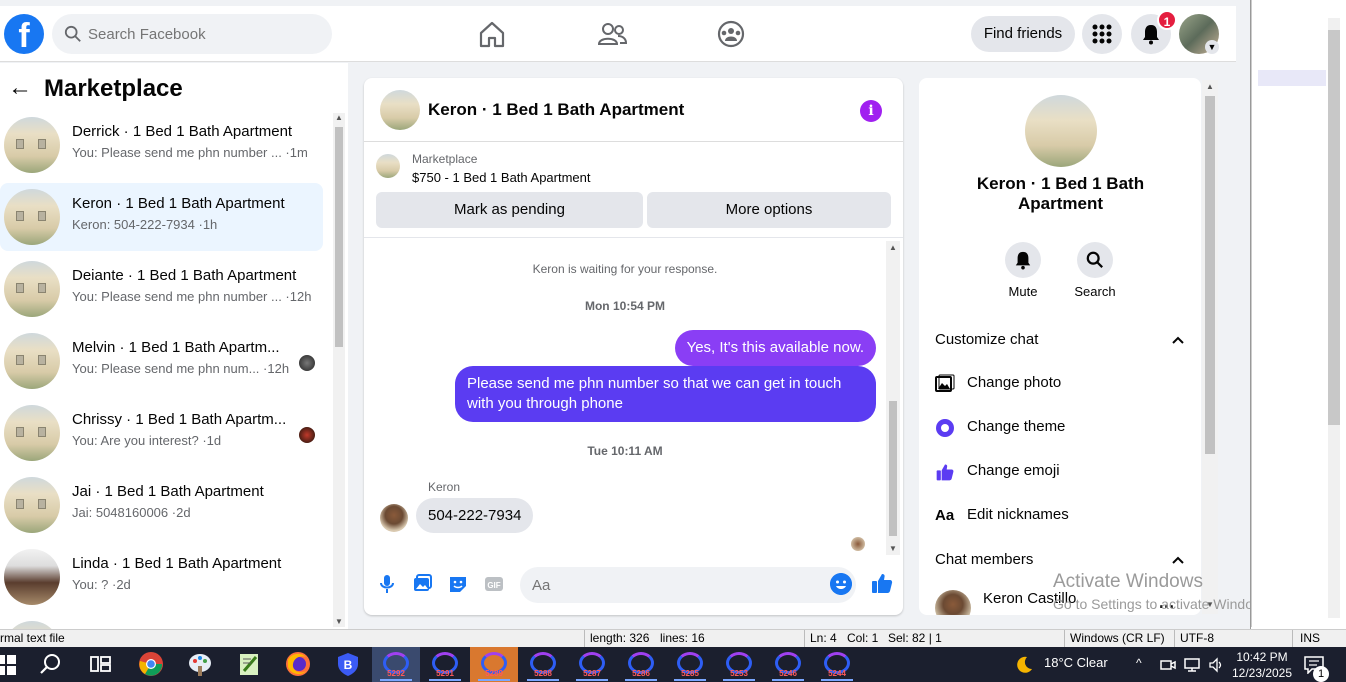 This screenshot has height=682, width=1346. Describe the element at coordinates (893, 468) in the screenshot. I see `chat-scrollbar-thumb` at that location.